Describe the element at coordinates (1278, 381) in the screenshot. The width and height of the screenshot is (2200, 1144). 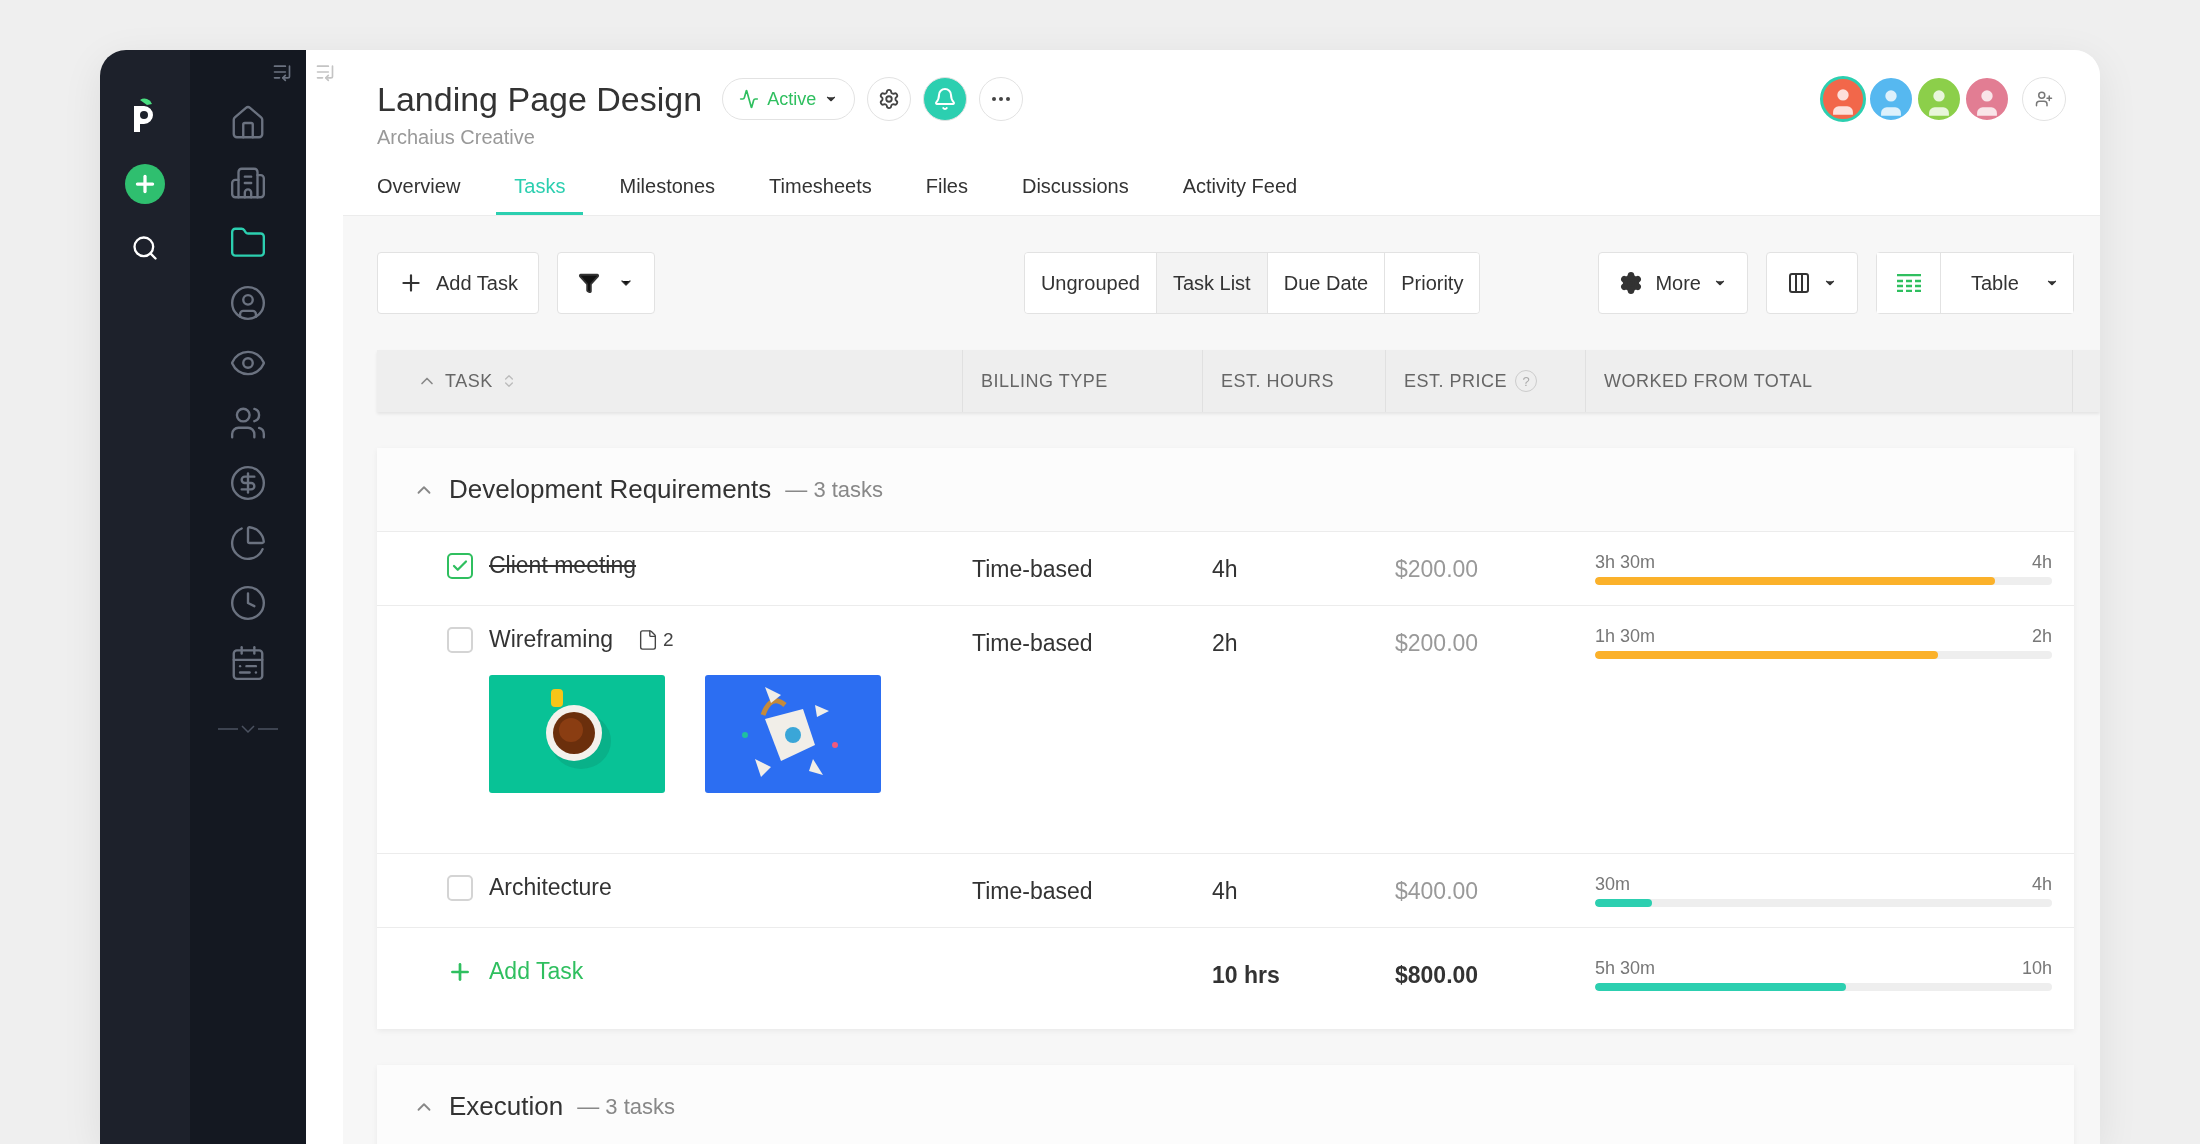
I see `column-header: EST. HOURS` at that location.